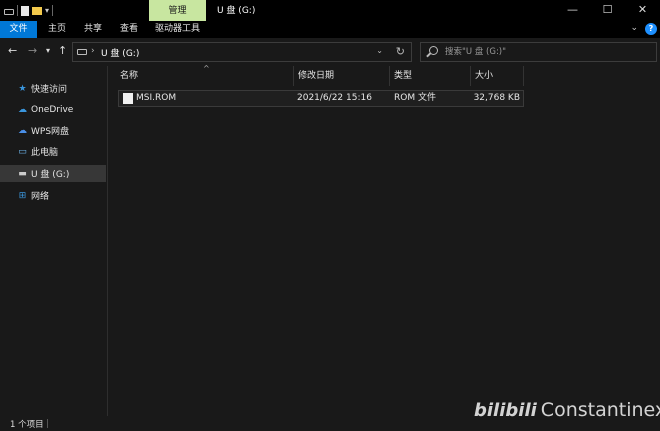 The height and width of the screenshot is (431, 660). Describe the element at coordinates (433, 50) in the screenshot. I see `search-icon` at that location.